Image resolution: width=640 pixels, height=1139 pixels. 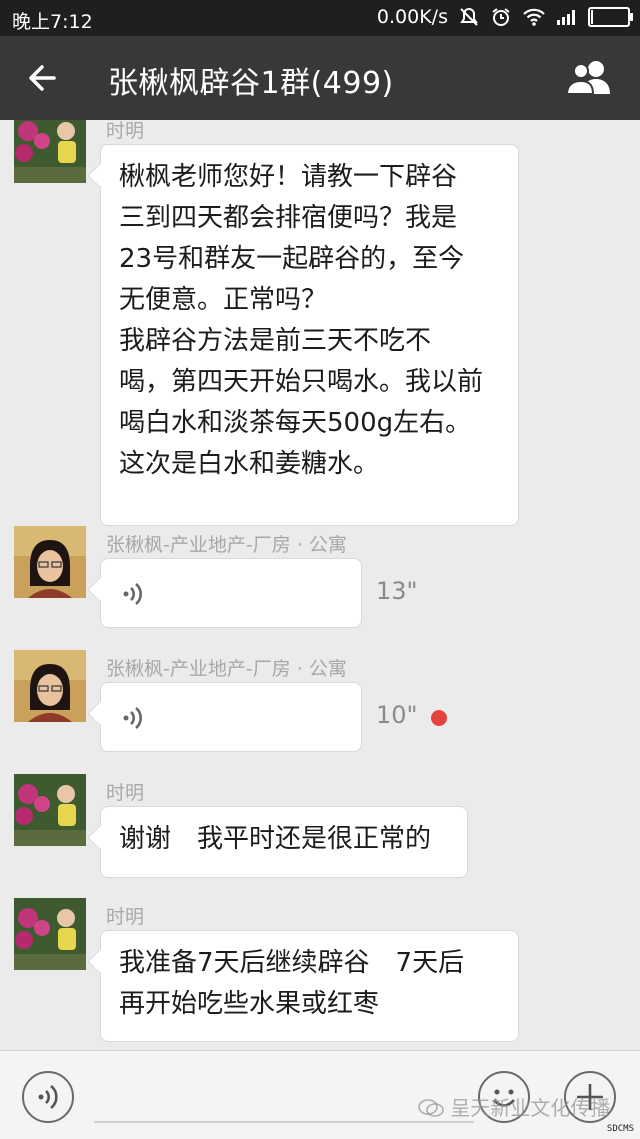 What do you see at coordinates (249, 1004) in the screenshot?
I see `message-text-line: 再开始吃些水果或红枣` at bounding box center [249, 1004].